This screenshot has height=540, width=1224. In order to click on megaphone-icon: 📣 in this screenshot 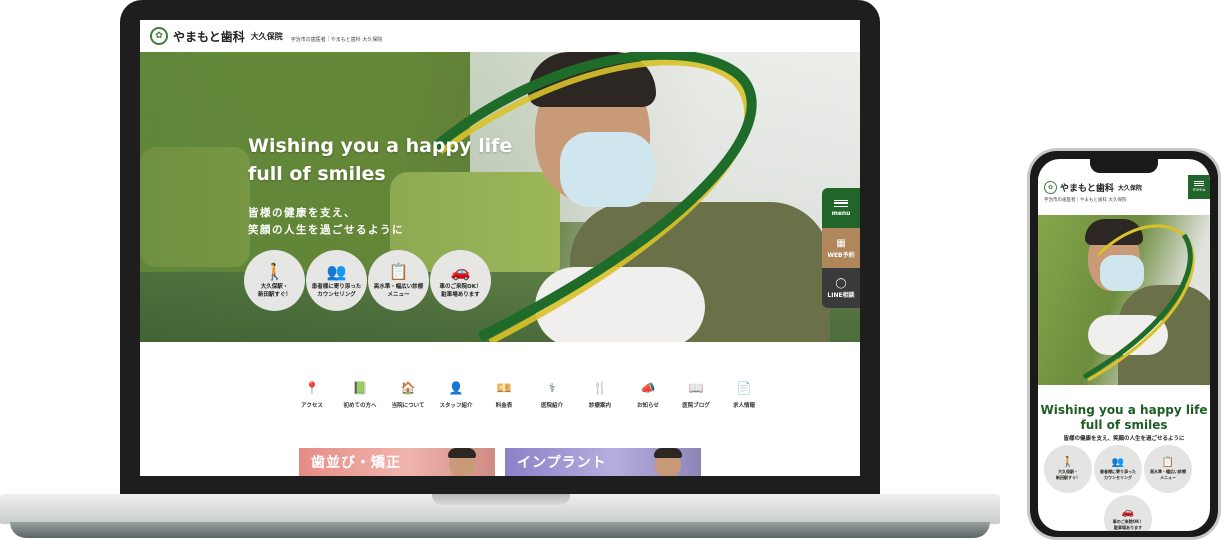, I will do `click(648, 388)`.